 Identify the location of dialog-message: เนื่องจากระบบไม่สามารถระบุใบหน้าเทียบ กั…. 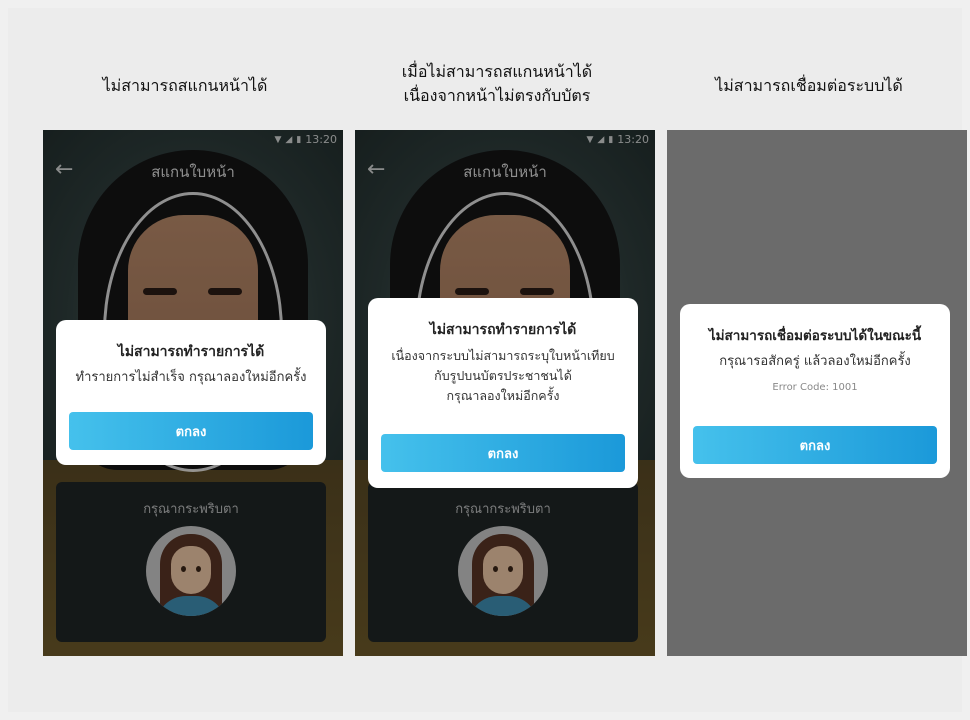
(503, 376).